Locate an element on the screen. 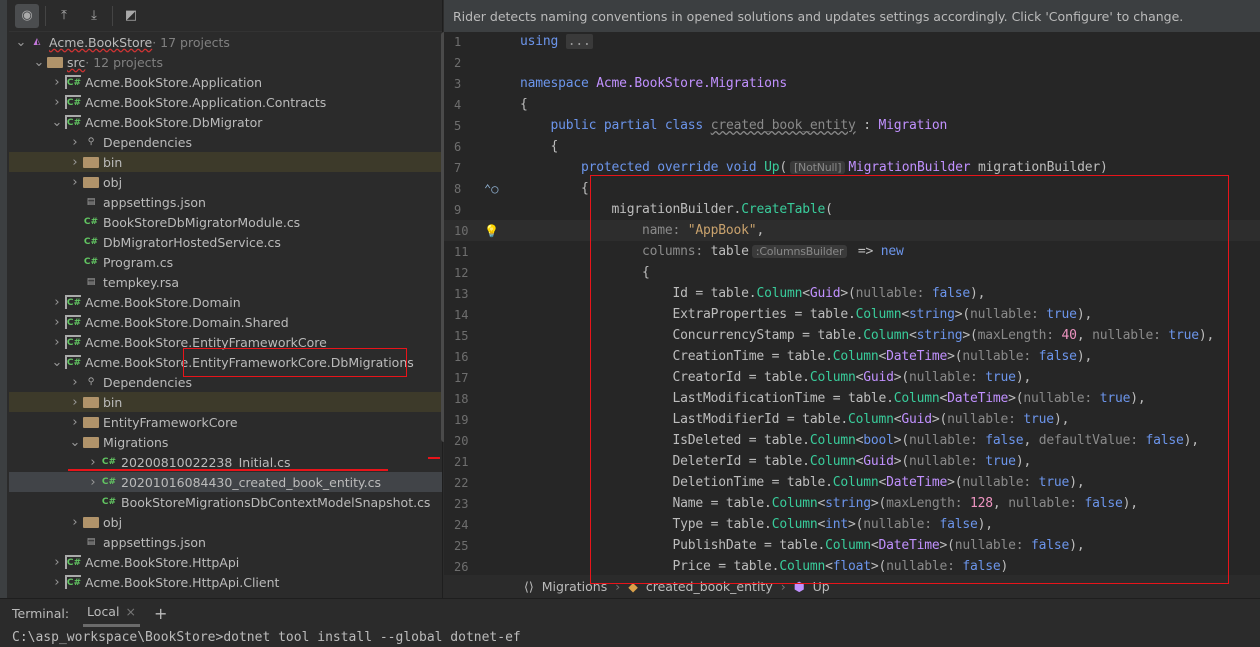 The image size is (1260, 647). tab-local: Local × is located at coordinates (111, 613).